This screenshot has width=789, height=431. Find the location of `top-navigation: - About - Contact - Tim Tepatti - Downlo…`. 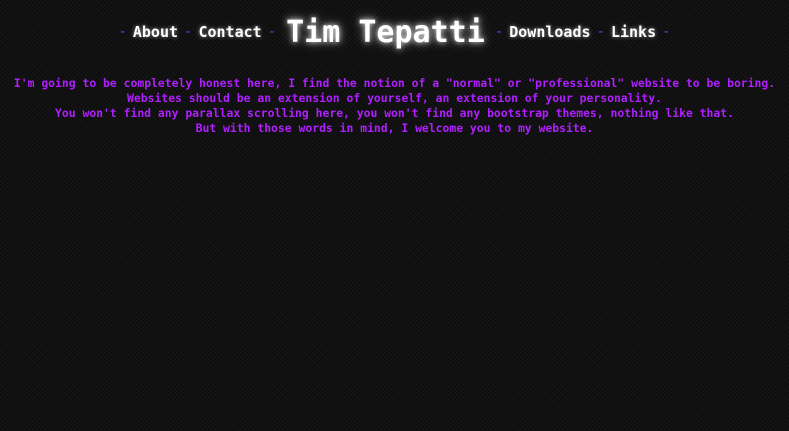

top-navigation: - About - Contact - Tim Tepatti - Downlo… is located at coordinates (394, 32).